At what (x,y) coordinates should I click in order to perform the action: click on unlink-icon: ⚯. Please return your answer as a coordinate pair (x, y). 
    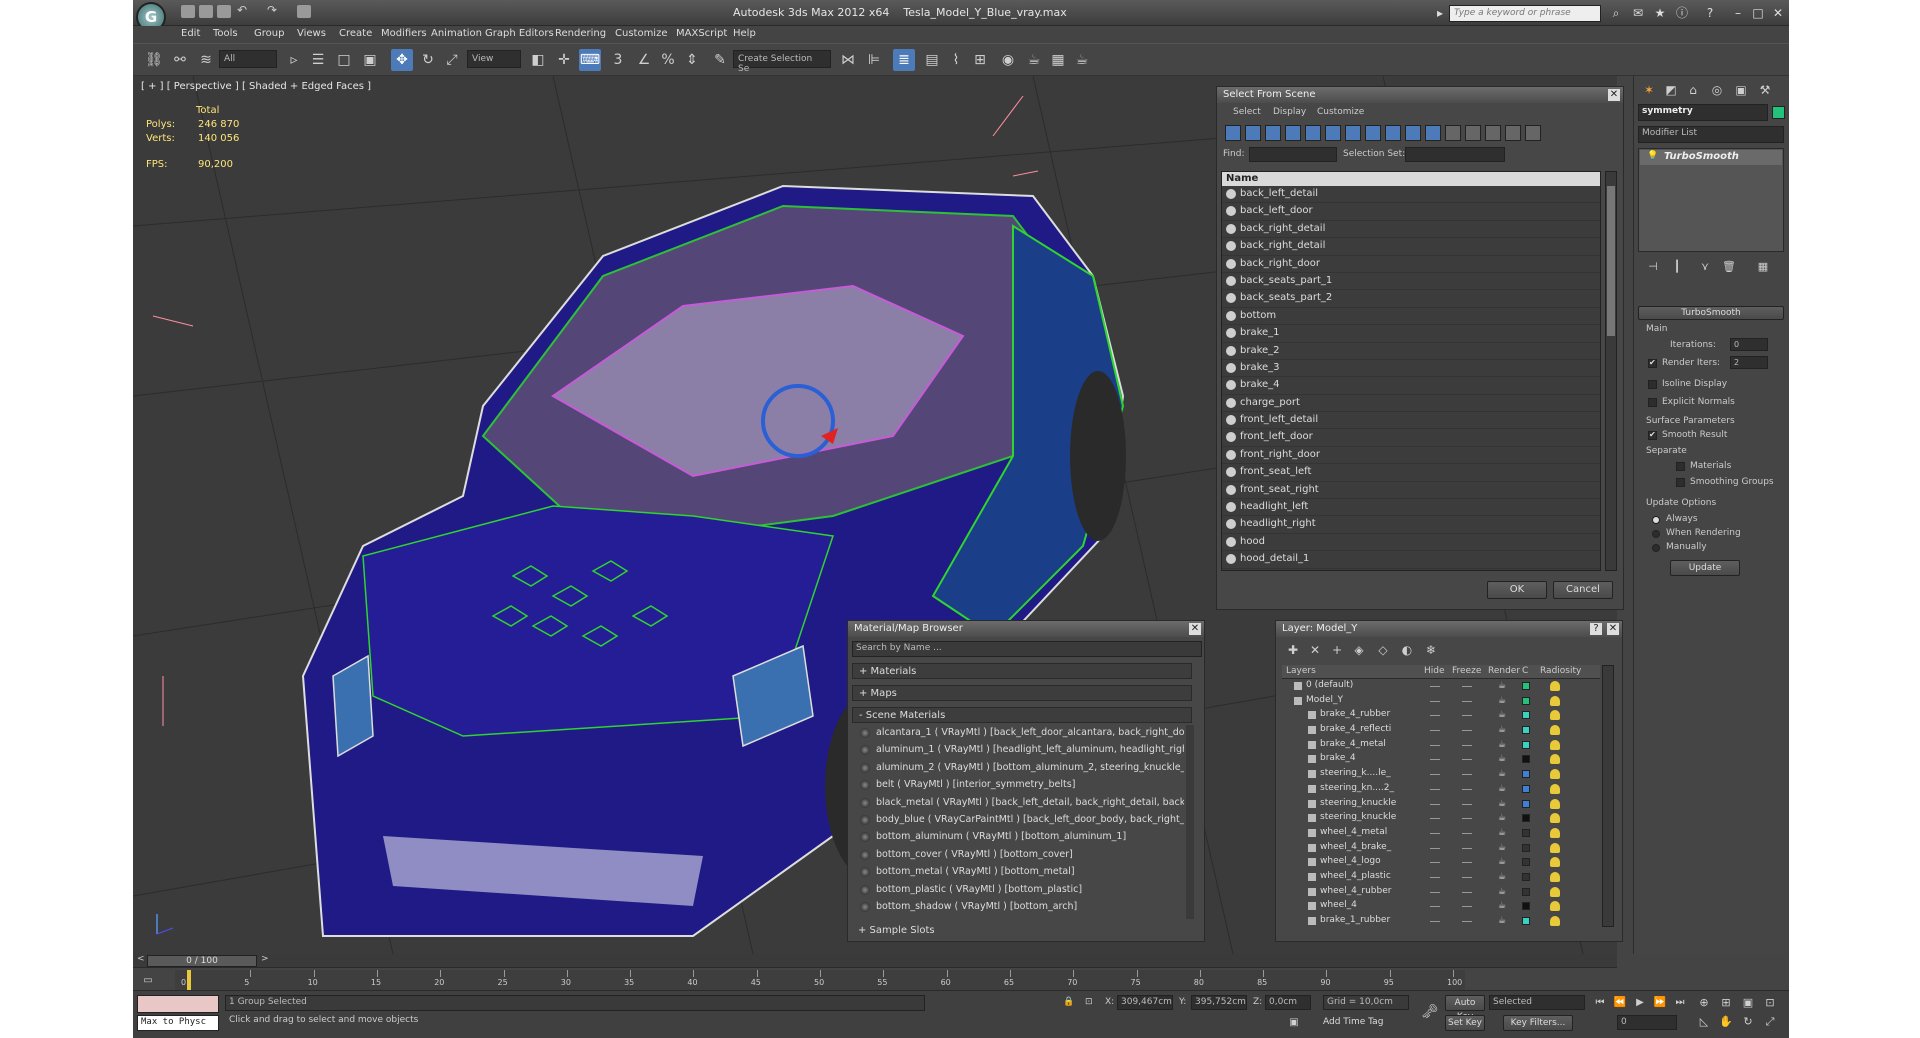
    Looking at the image, I should click on (180, 60).